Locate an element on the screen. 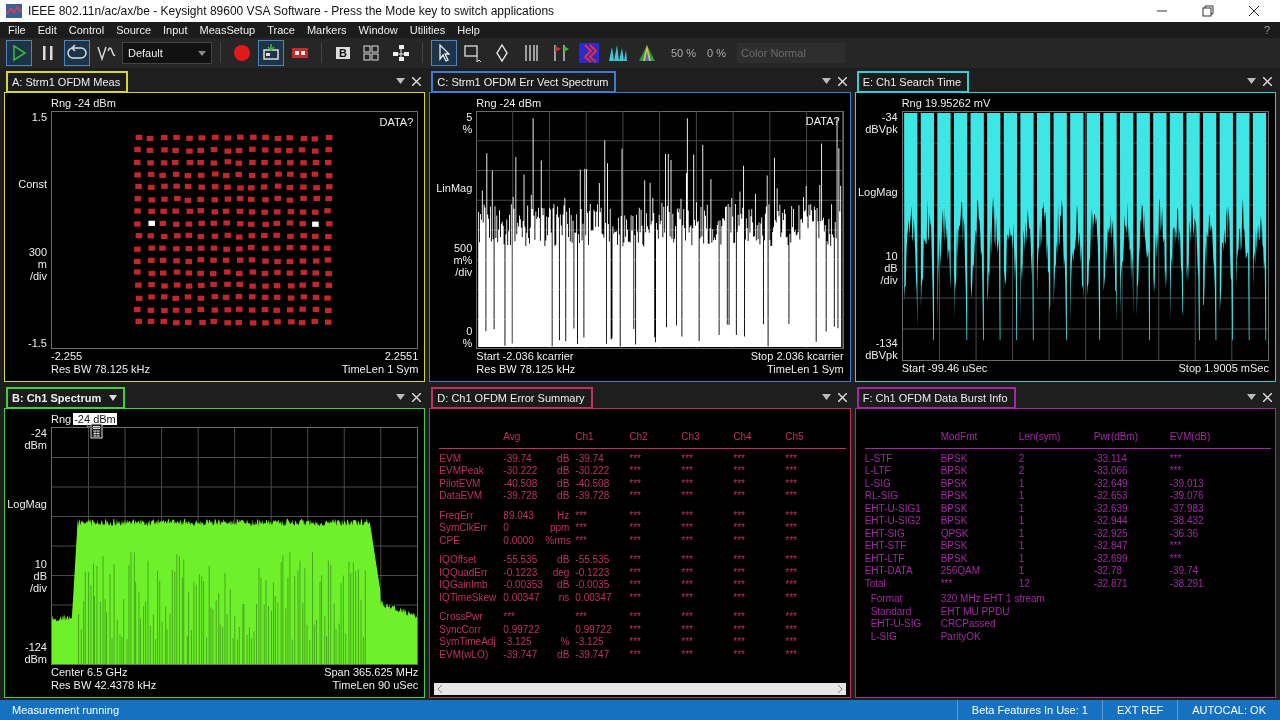  calculator-icon is located at coordinates (95, 430).